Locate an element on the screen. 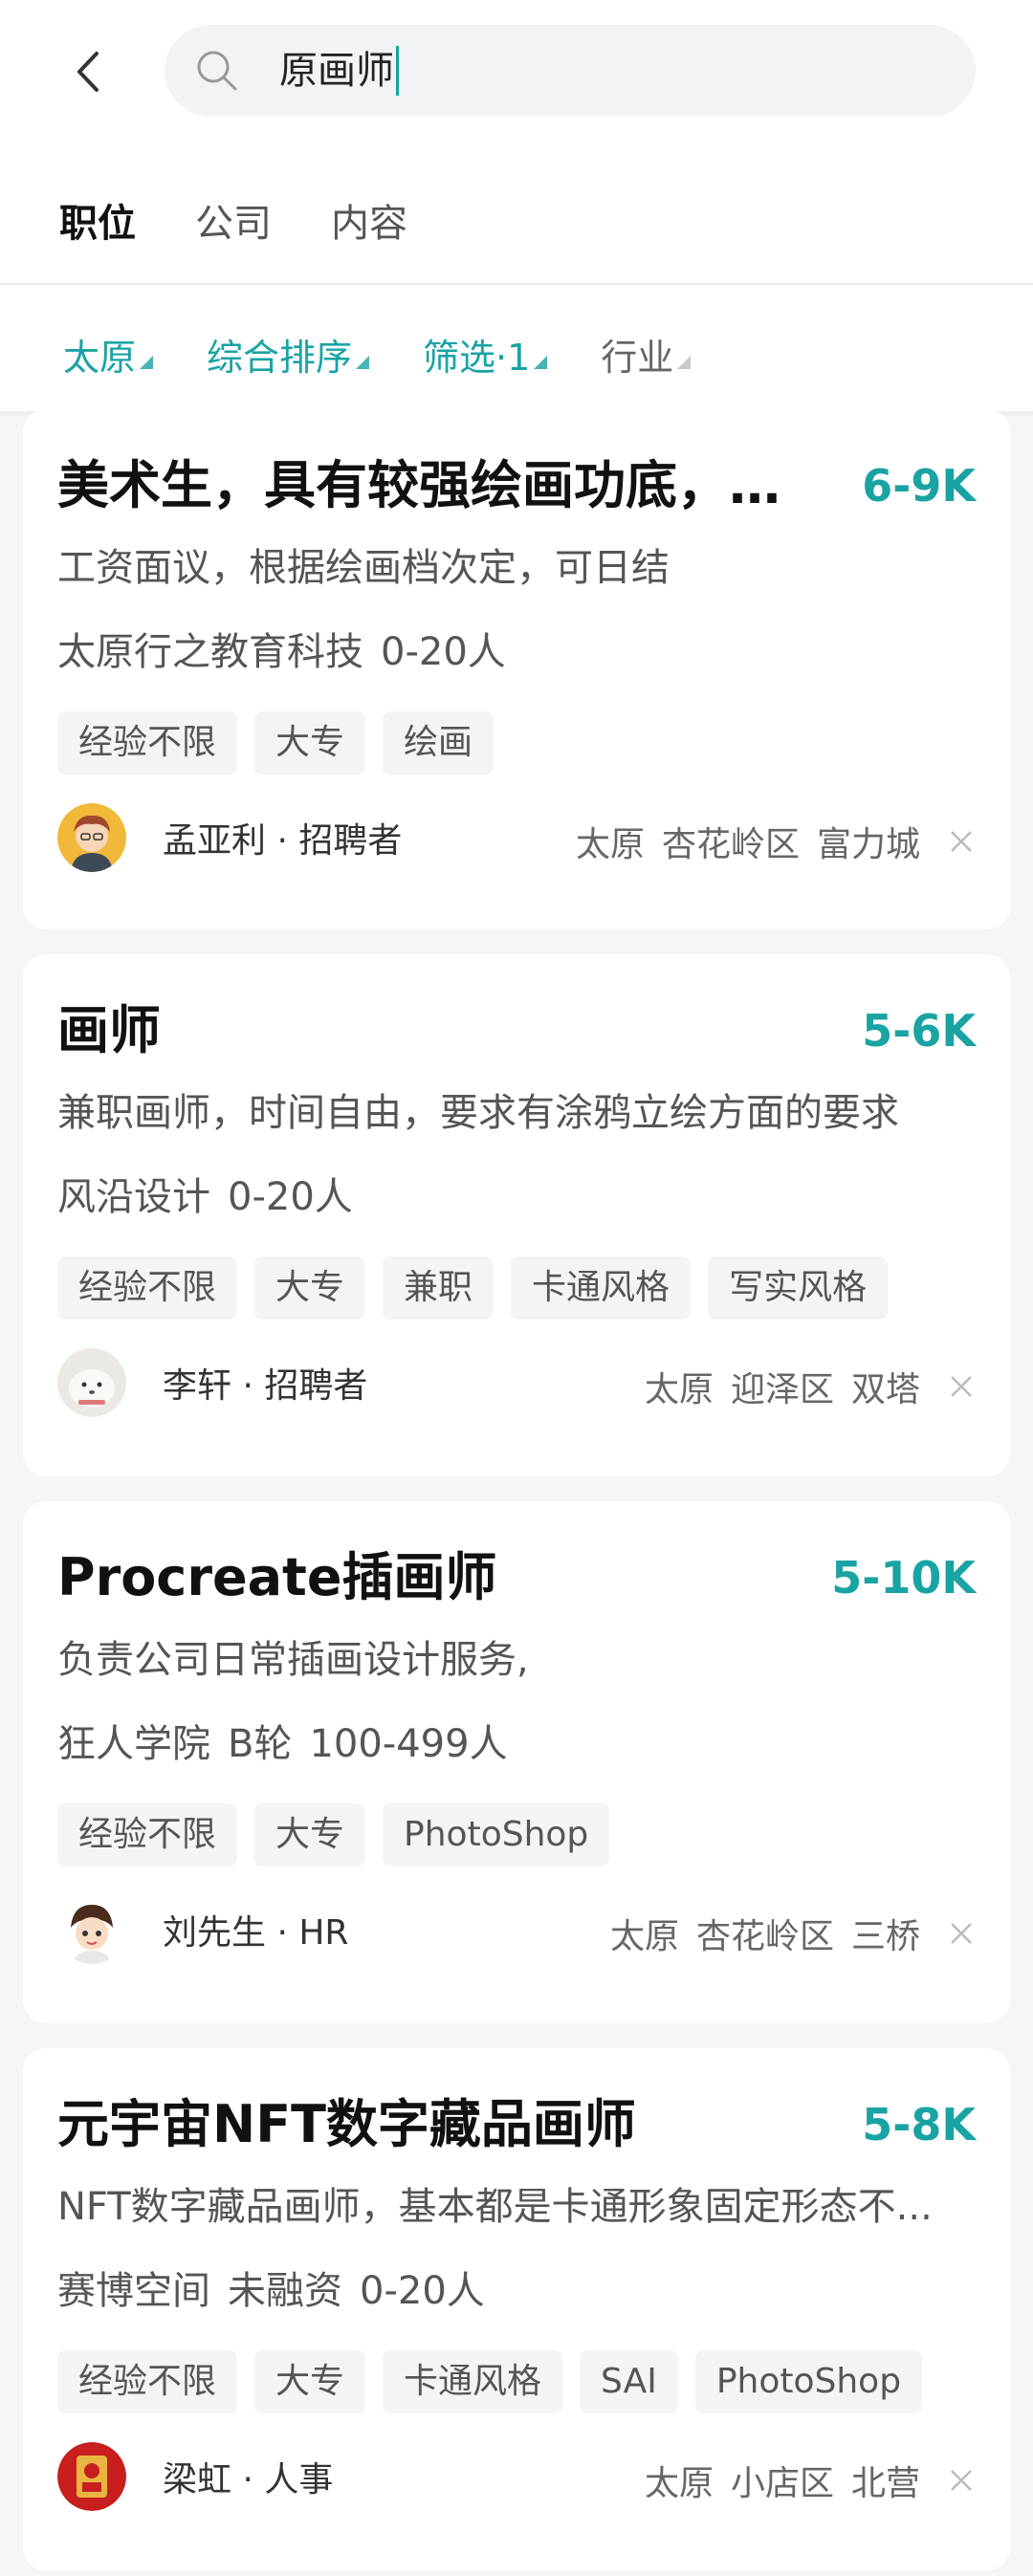 The height and width of the screenshot is (2576, 1033). location-area: 富力城 is located at coordinates (868, 844).